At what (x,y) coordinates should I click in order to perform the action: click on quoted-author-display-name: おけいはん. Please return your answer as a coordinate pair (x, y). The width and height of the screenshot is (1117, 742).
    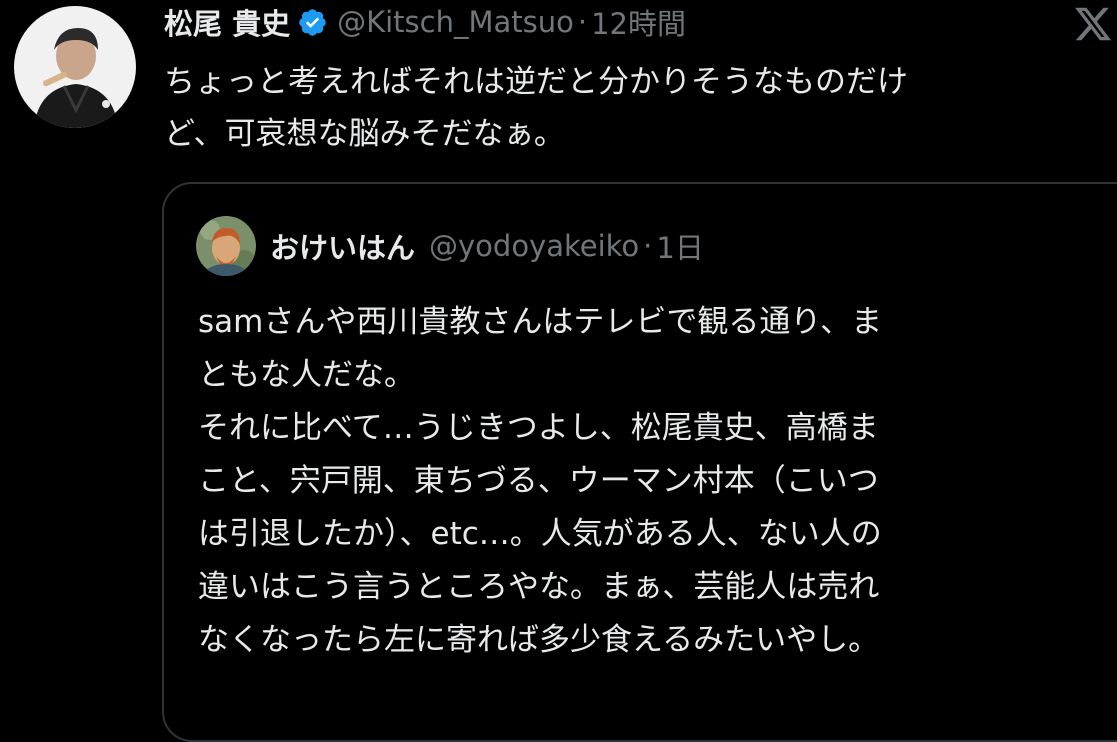
    Looking at the image, I should click on (342, 246).